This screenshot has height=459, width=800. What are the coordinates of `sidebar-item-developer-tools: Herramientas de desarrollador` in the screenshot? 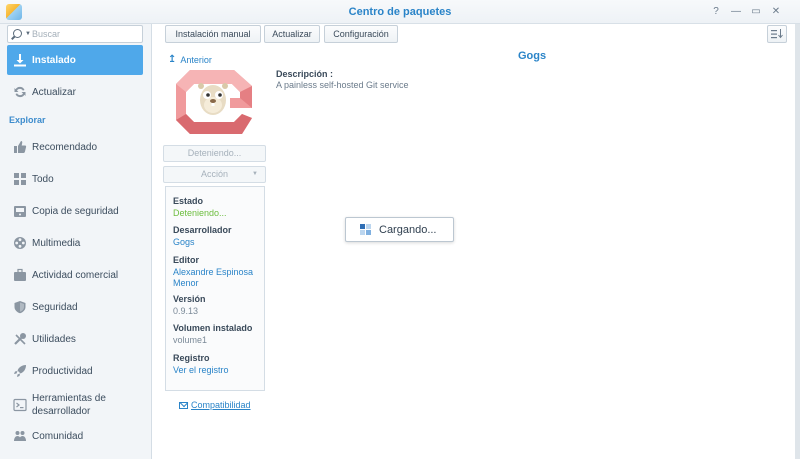 It's located at (75, 405).